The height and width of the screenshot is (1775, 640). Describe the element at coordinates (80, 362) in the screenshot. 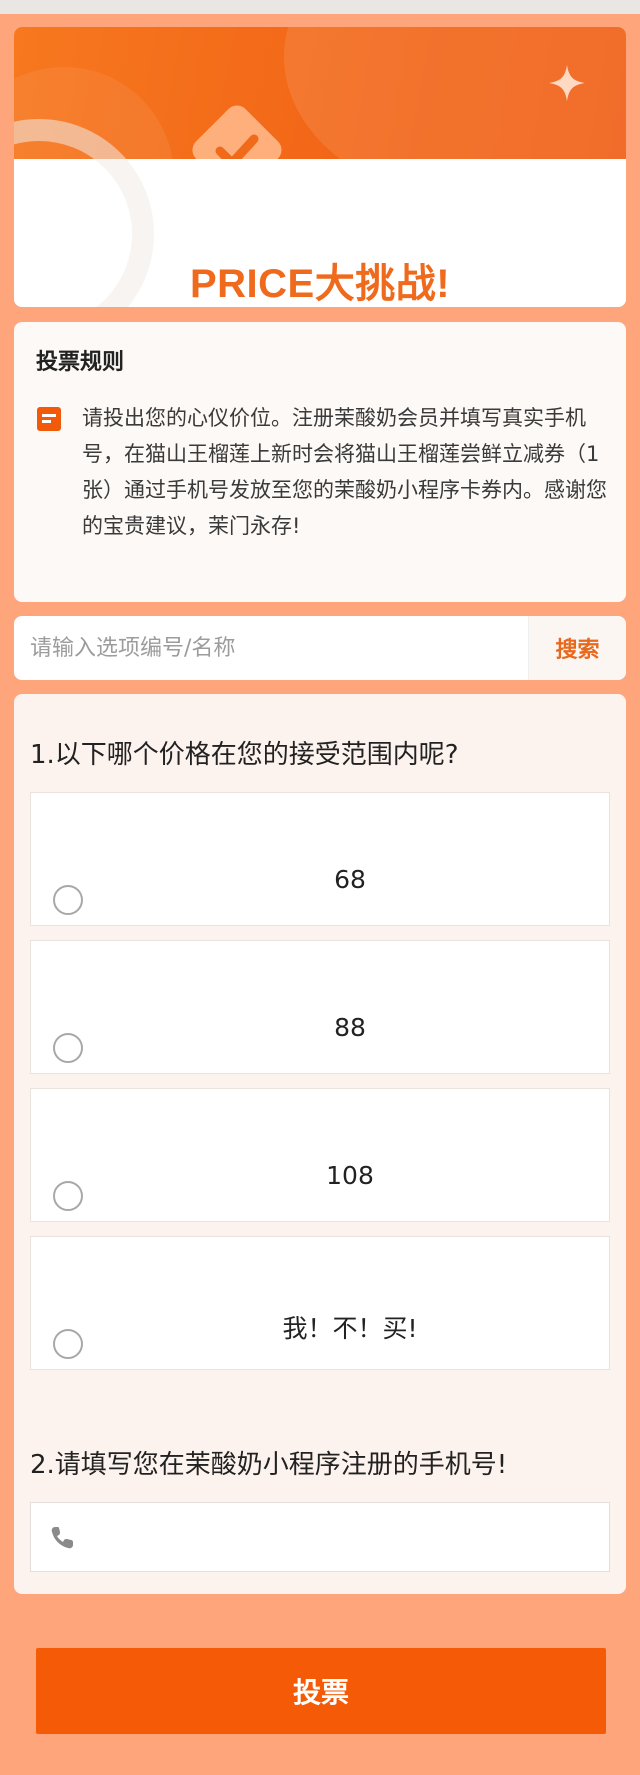

I see `rules-title: 投票规则` at that location.